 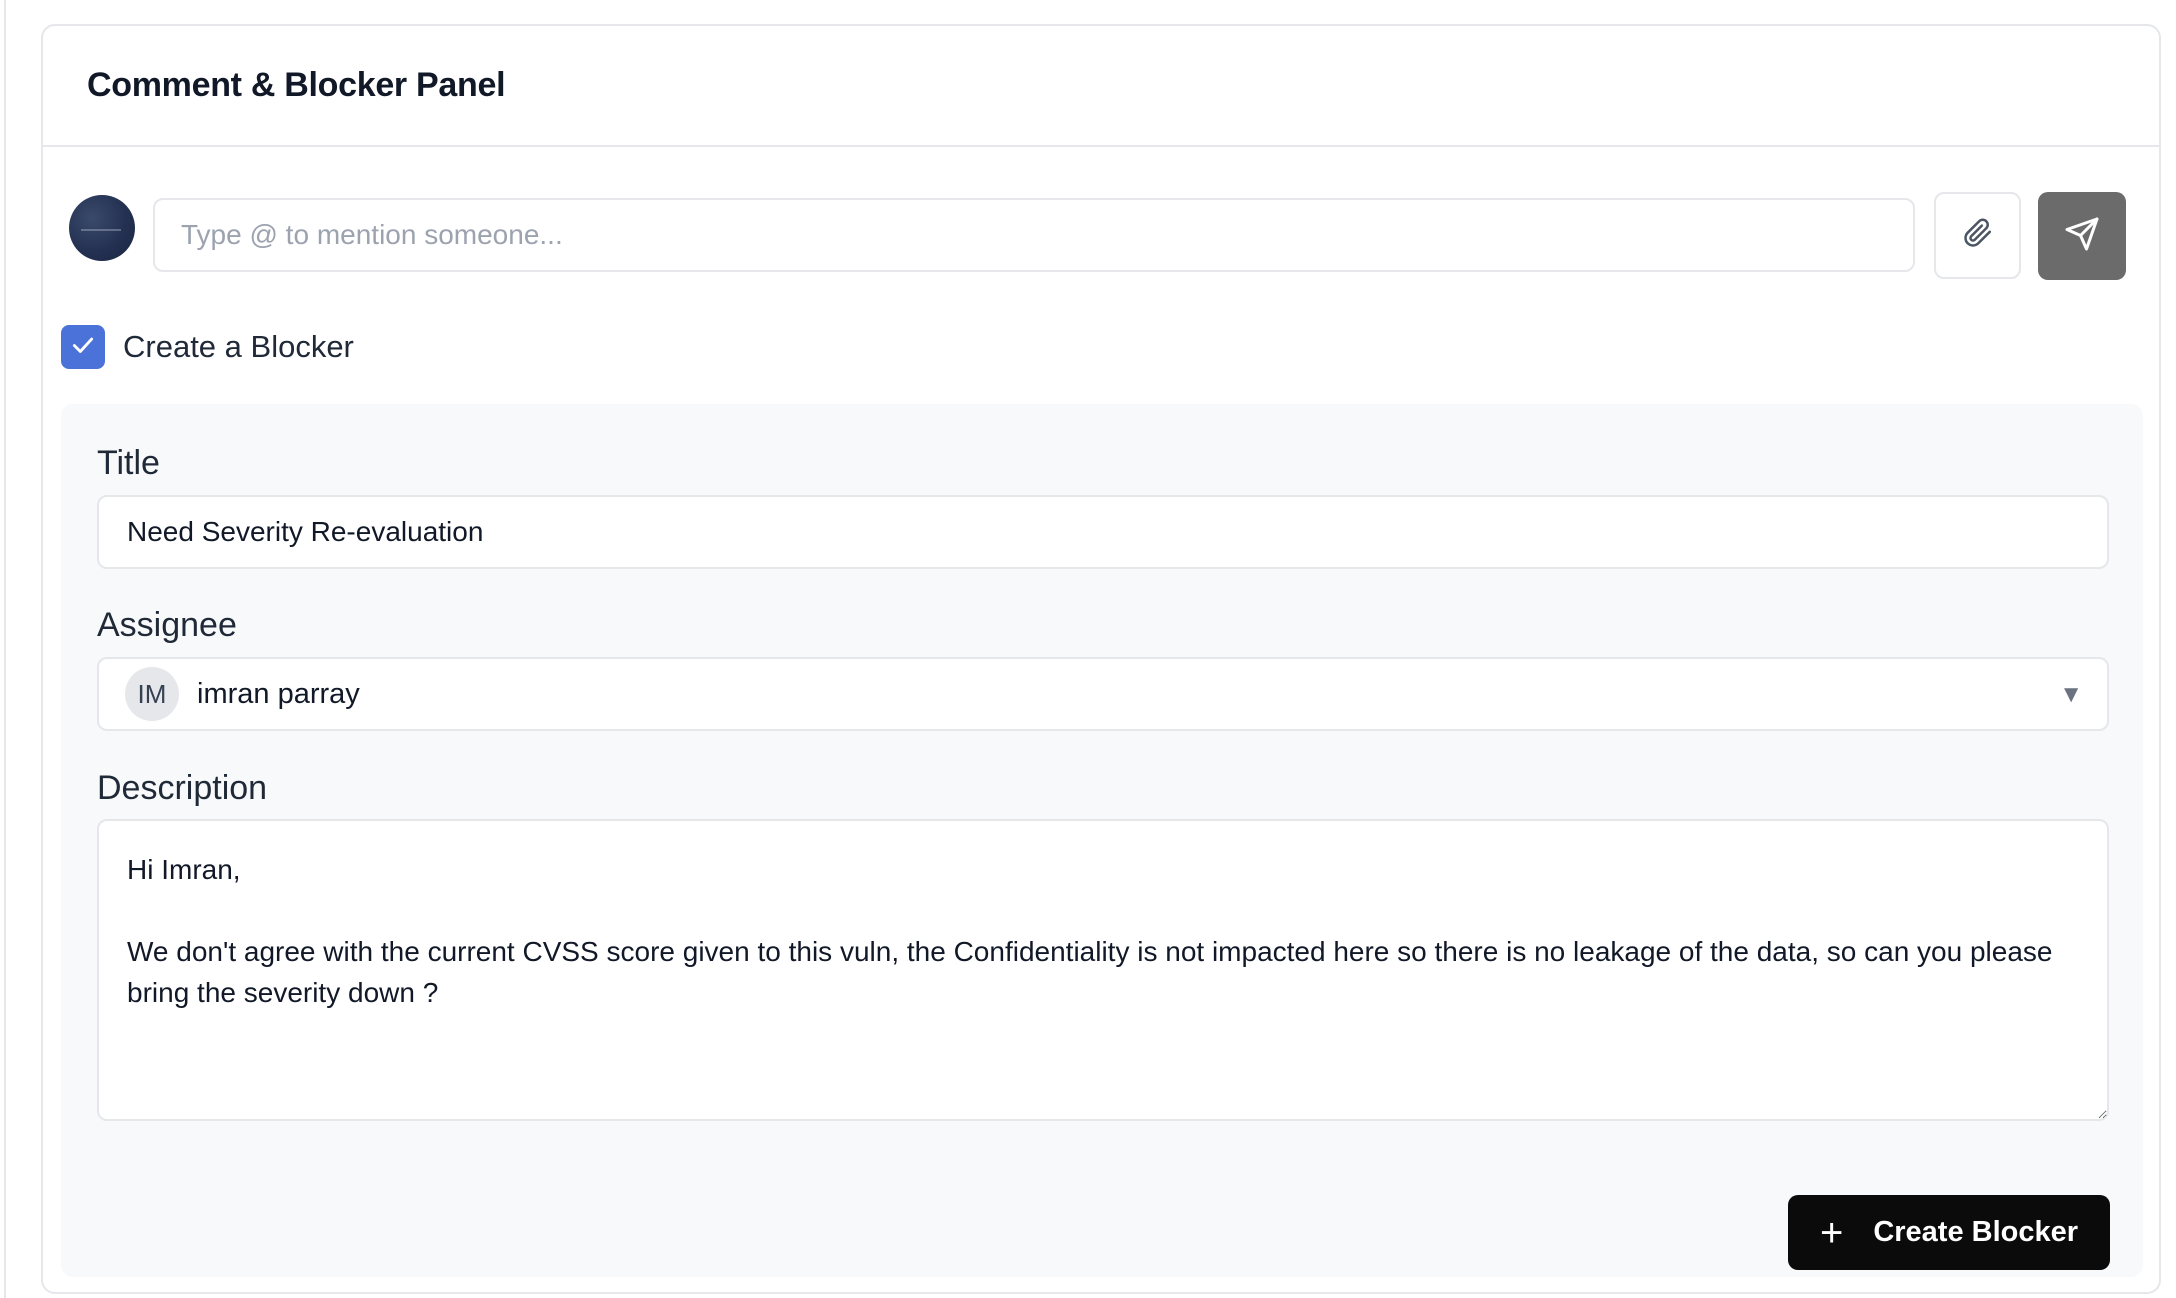 What do you see at coordinates (5, 649) in the screenshot?
I see `page-divider` at bounding box center [5, 649].